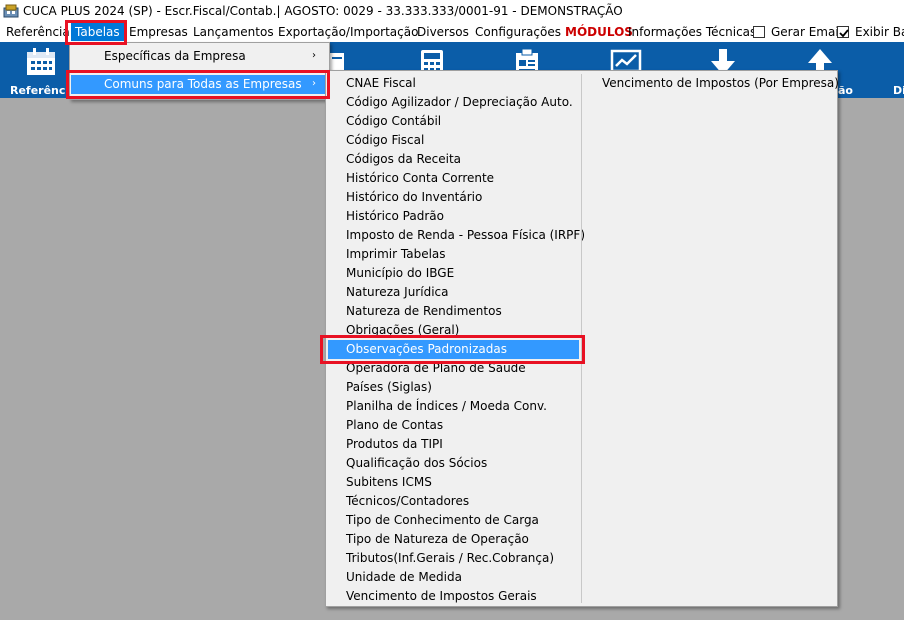  What do you see at coordinates (394, 425) in the screenshot?
I see `menu-plano-de-contas: Plano de Contas` at bounding box center [394, 425].